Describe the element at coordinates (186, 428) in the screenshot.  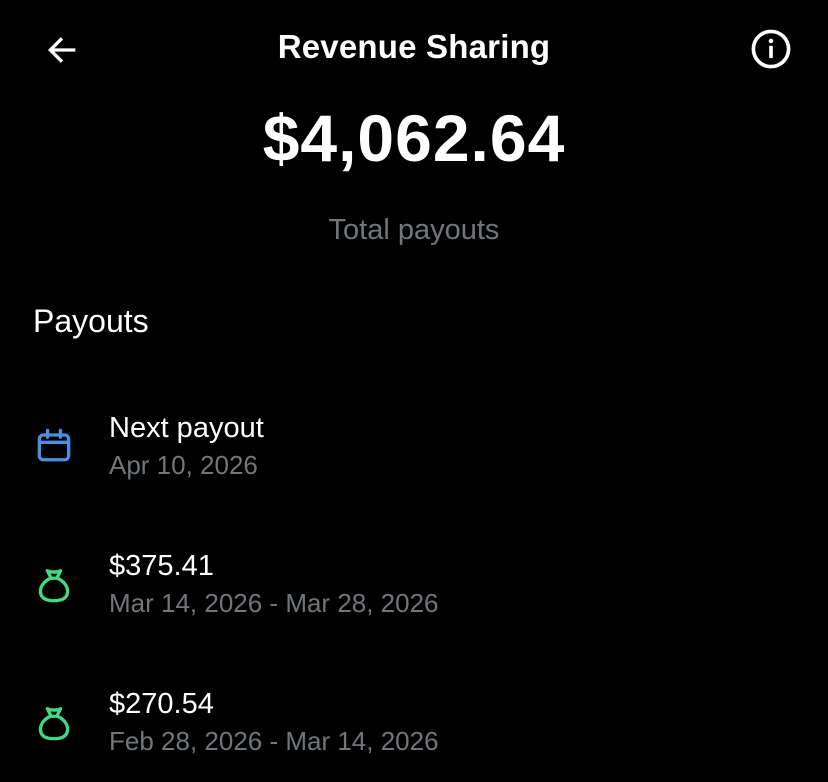
I see `payout-title: Next payout` at that location.